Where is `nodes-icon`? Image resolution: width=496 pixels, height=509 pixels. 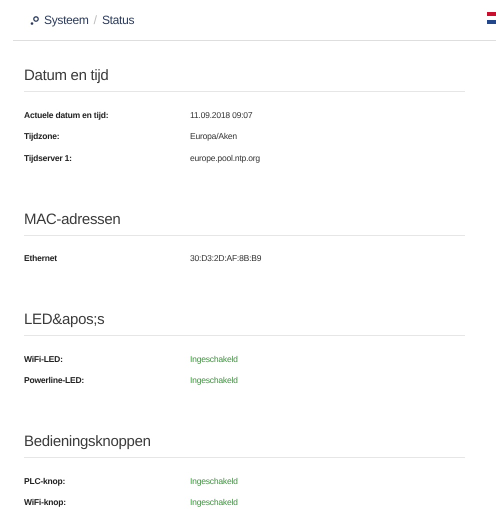
nodes-icon is located at coordinates (34, 20).